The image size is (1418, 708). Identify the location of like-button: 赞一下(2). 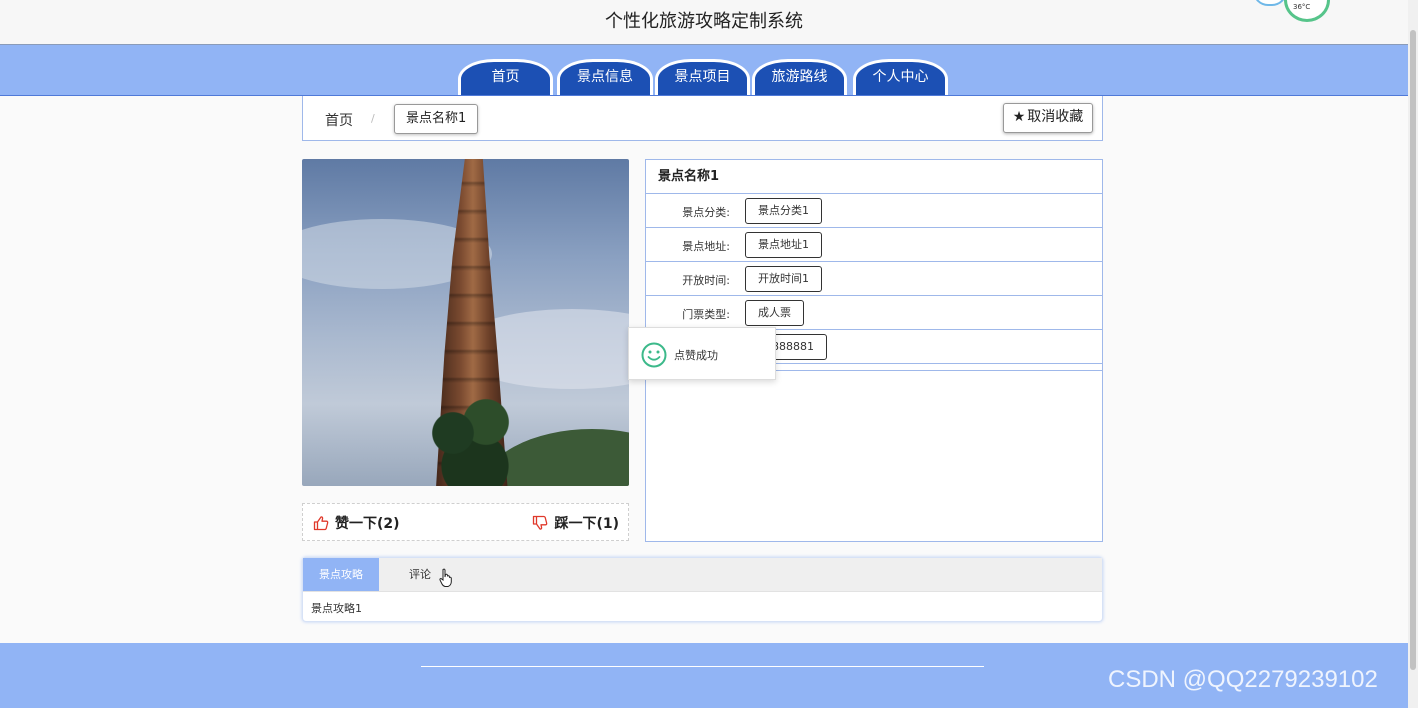
(356, 523).